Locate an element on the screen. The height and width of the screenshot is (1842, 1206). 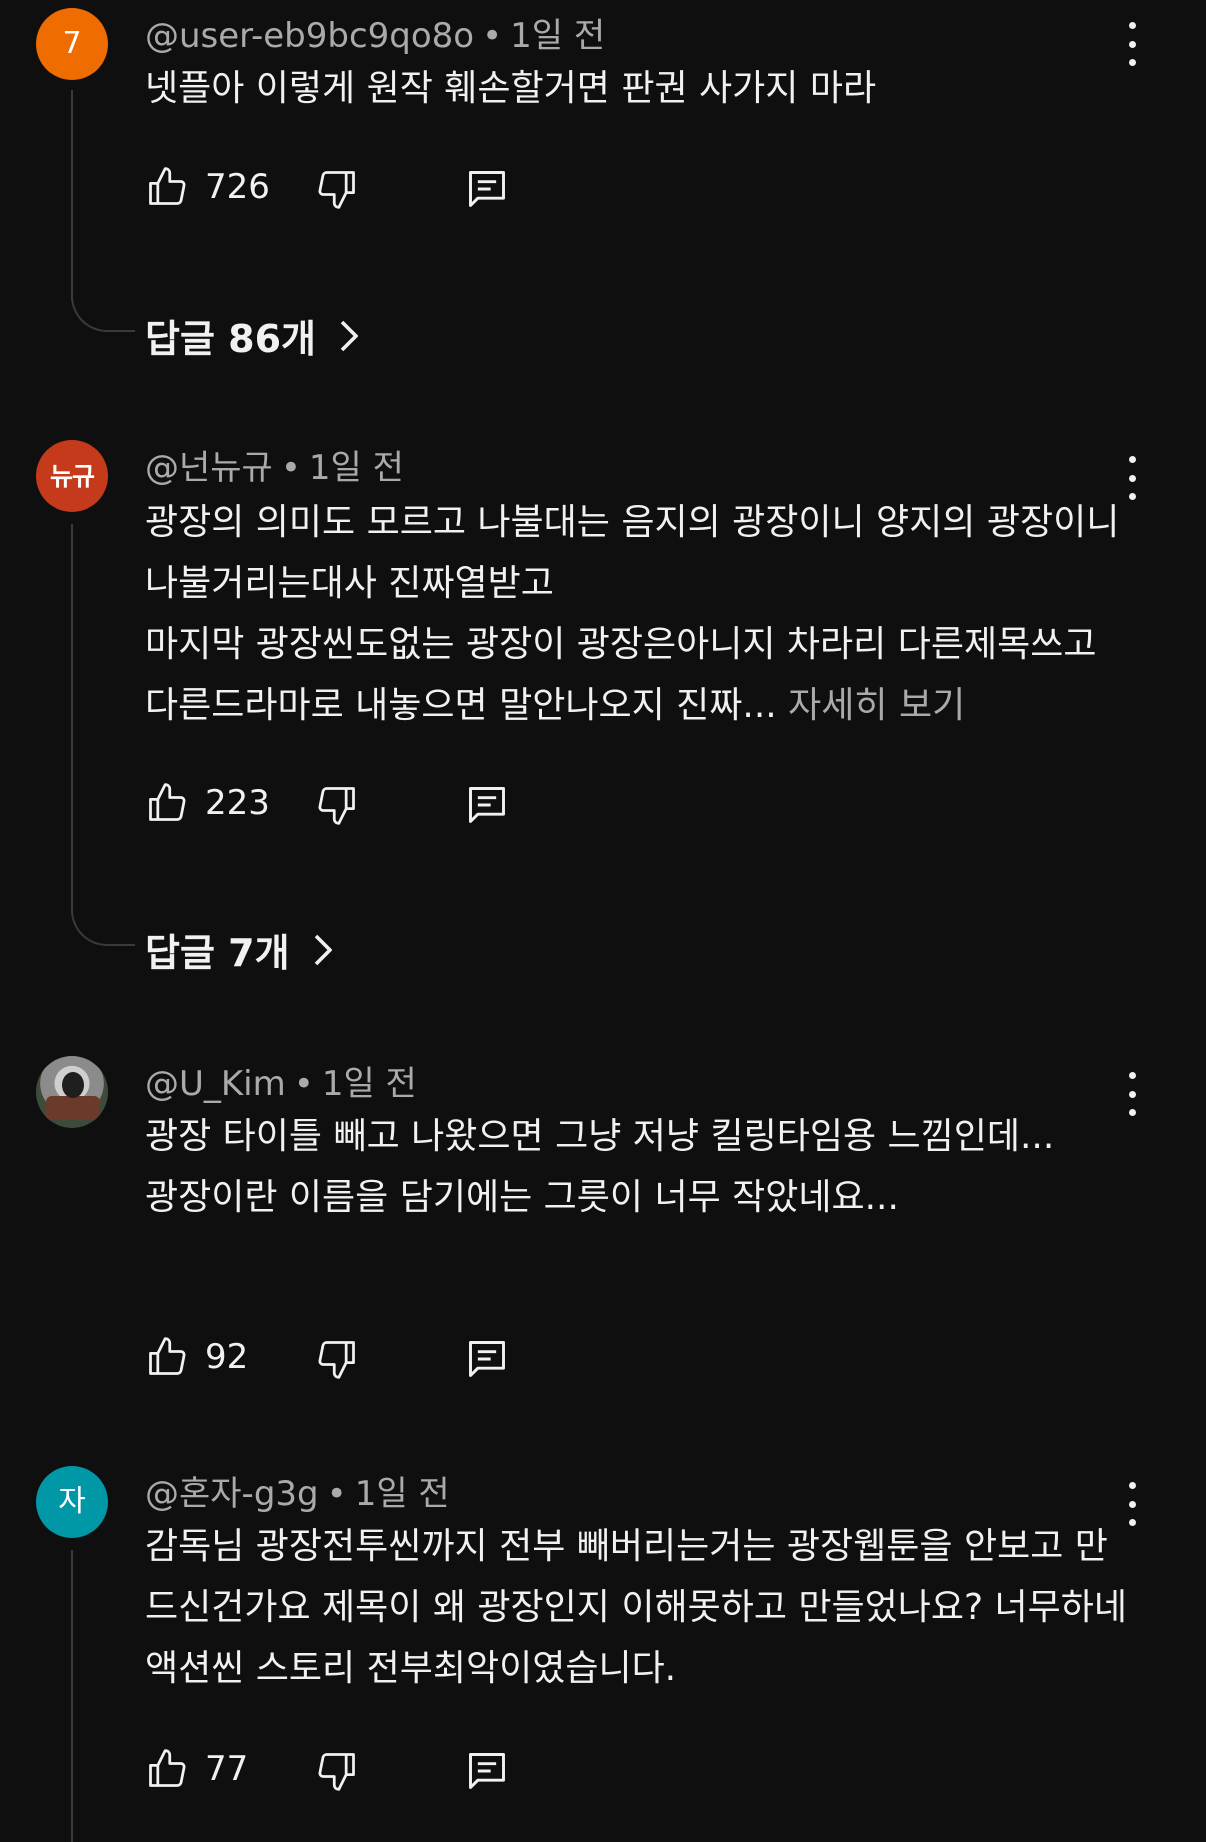
comment-text: 넷플아 이렇게 원작 훼손할거면 판권 사가지 마라 is located at coordinates (637, 88).